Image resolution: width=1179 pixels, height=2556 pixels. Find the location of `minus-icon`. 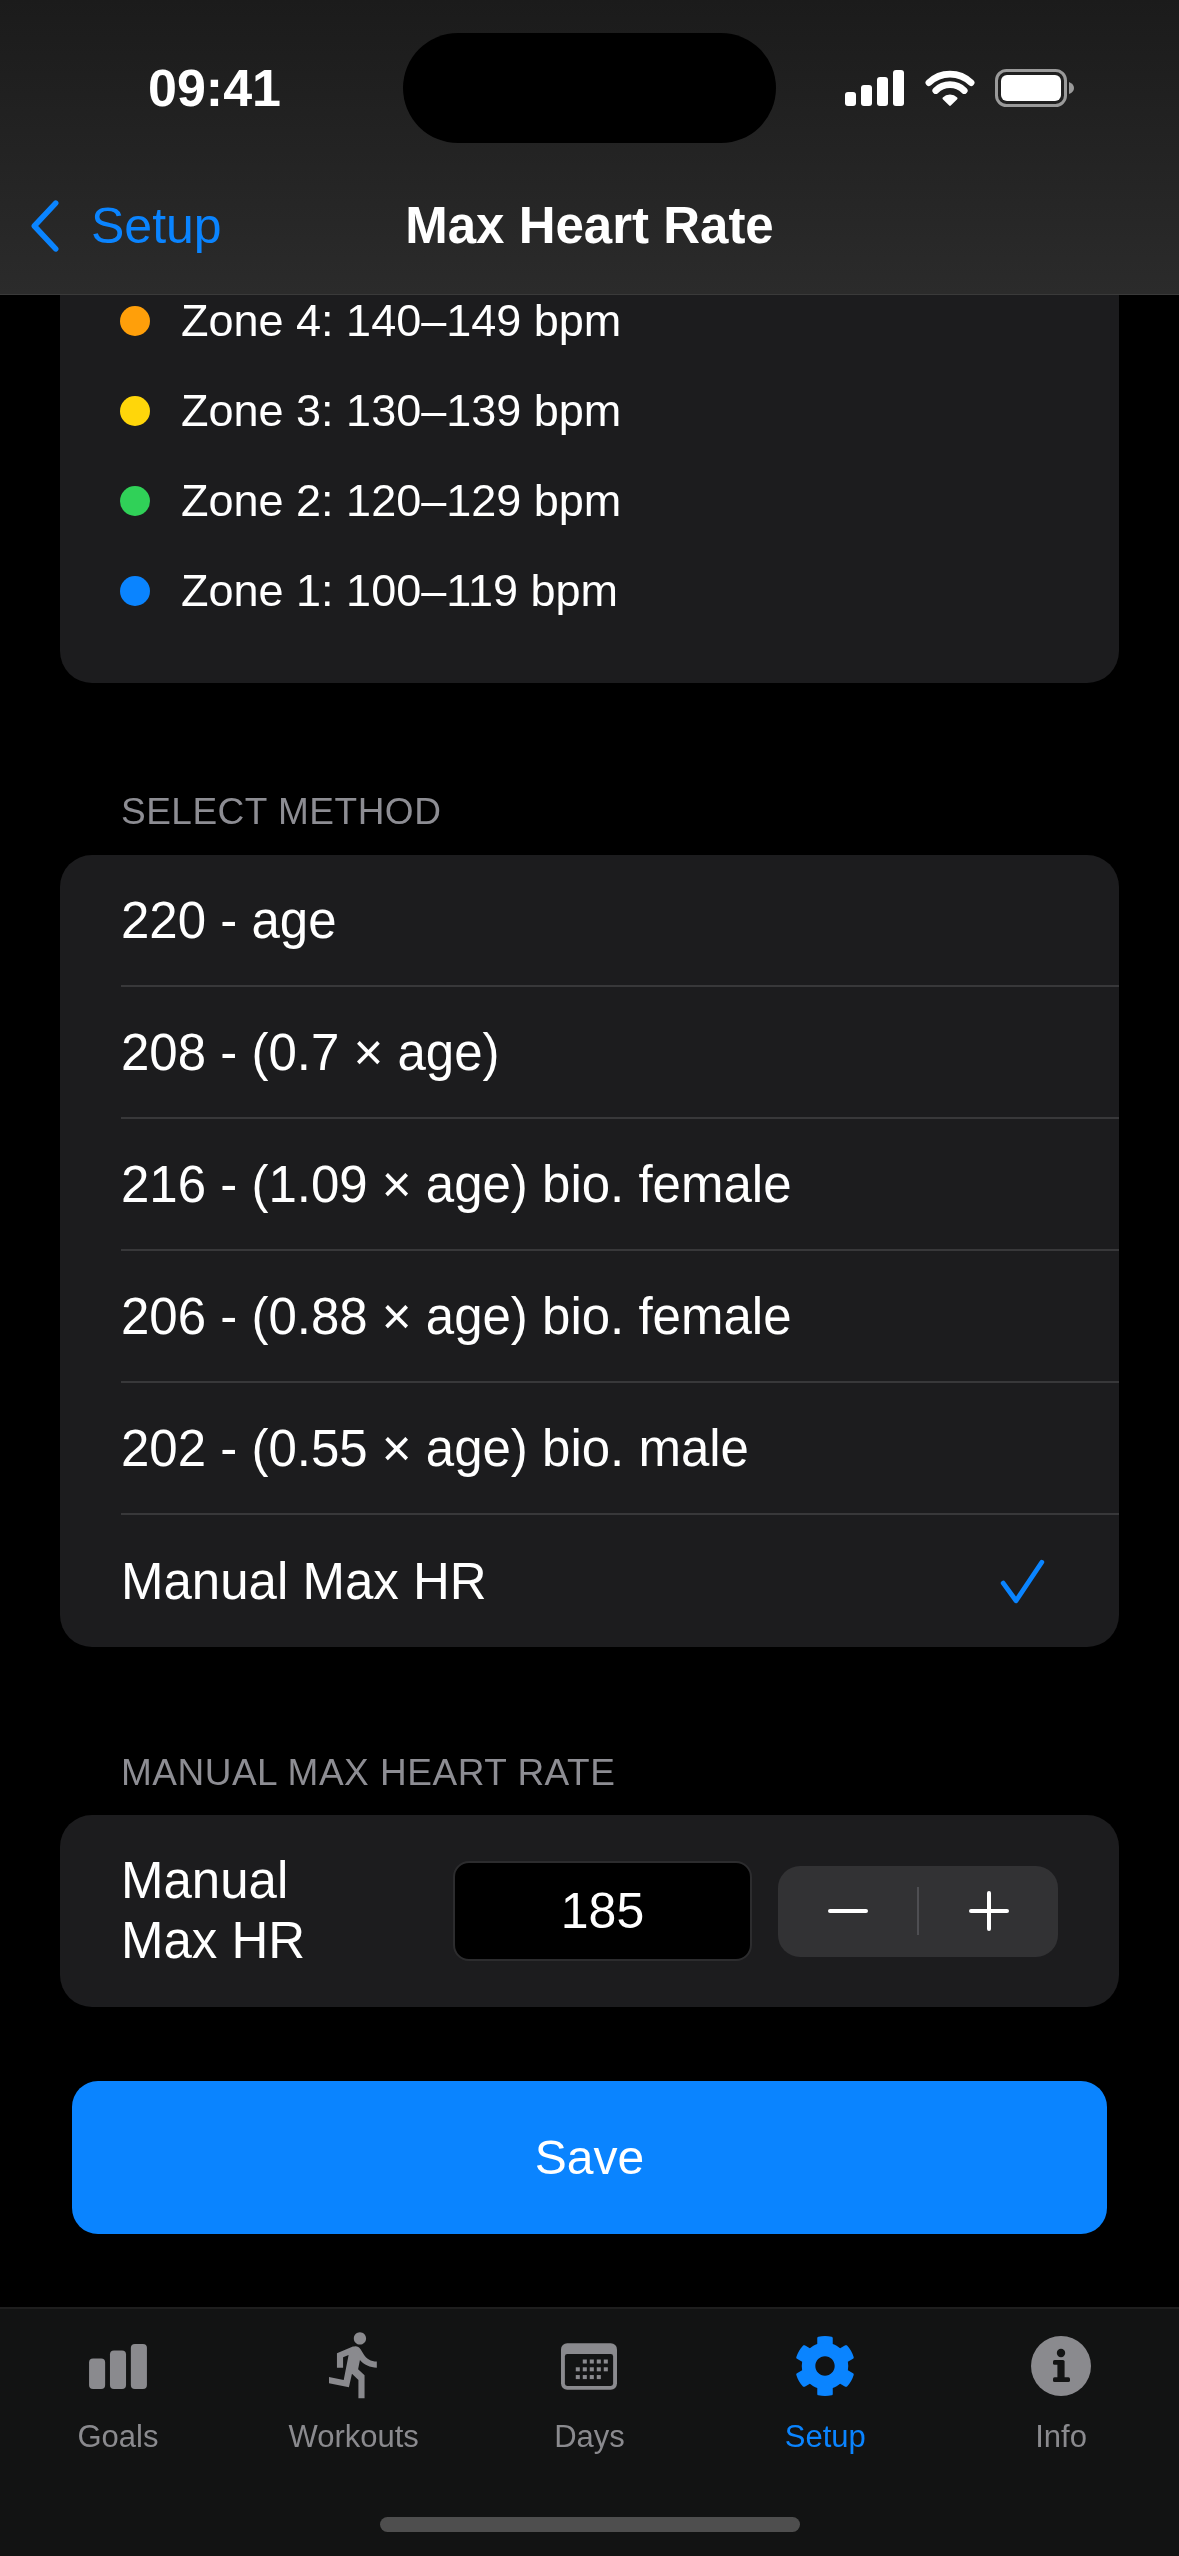

minus-icon is located at coordinates (847, 1911).